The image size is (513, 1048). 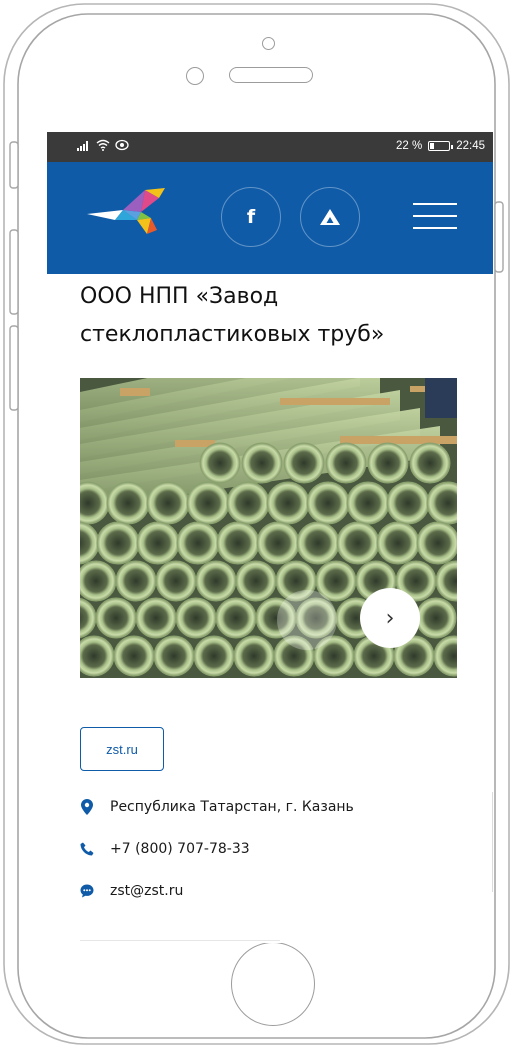 What do you see at coordinates (492, 842) in the screenshot?
I see `scroll-edge` at bounding box center [492, 842].